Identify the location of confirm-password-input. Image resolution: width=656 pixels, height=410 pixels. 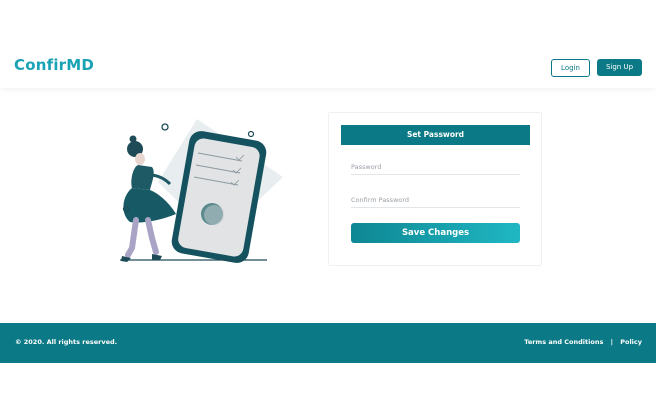
(435, 200).